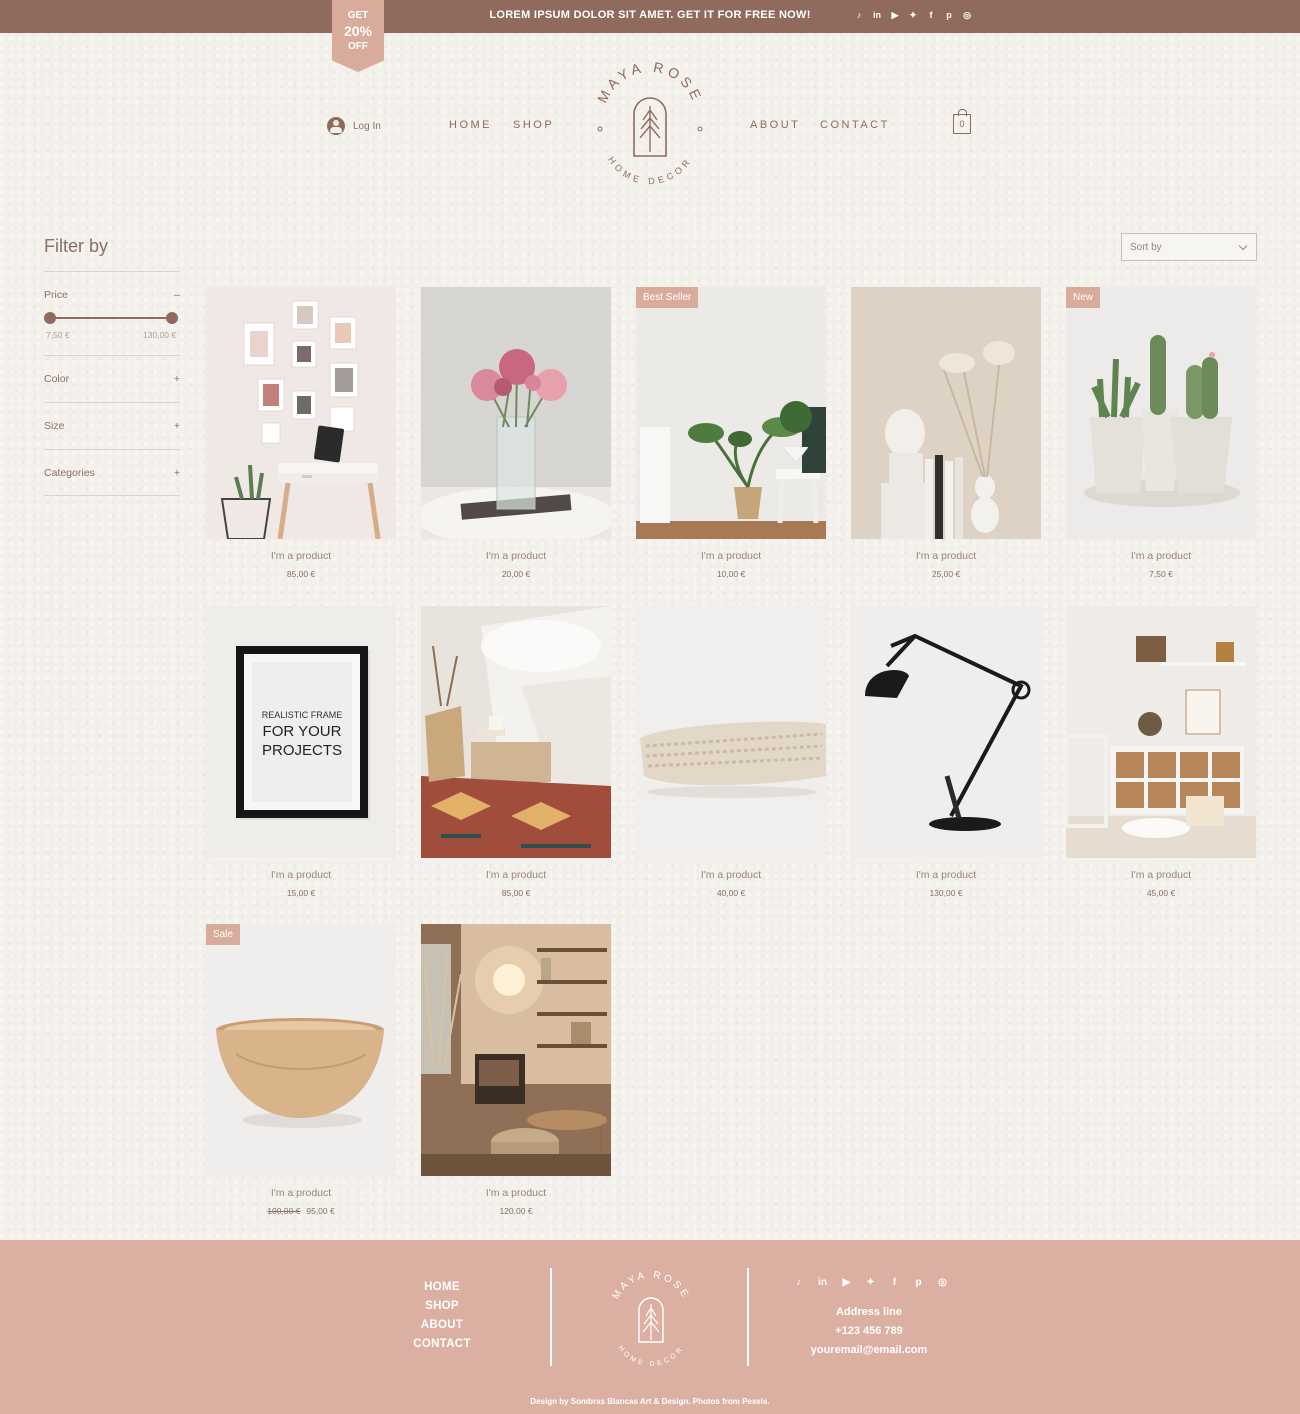 The image size is (1300, 1414). What do you see at coordinates (651, 1286) in the screenshot?
I see `svg-text: MAYA ROSE` at bounding box center [651, 1286].